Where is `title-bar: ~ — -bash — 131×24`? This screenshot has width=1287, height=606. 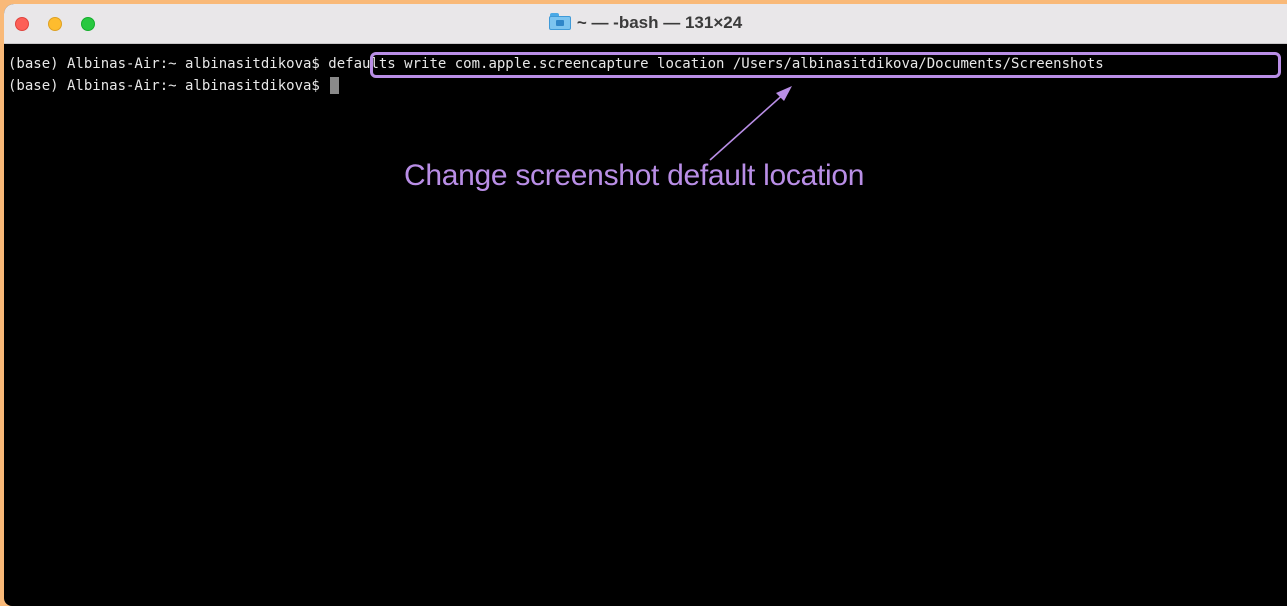 title-bar: ~ — -bash — 131×24 is located at coordinates (645, 24).